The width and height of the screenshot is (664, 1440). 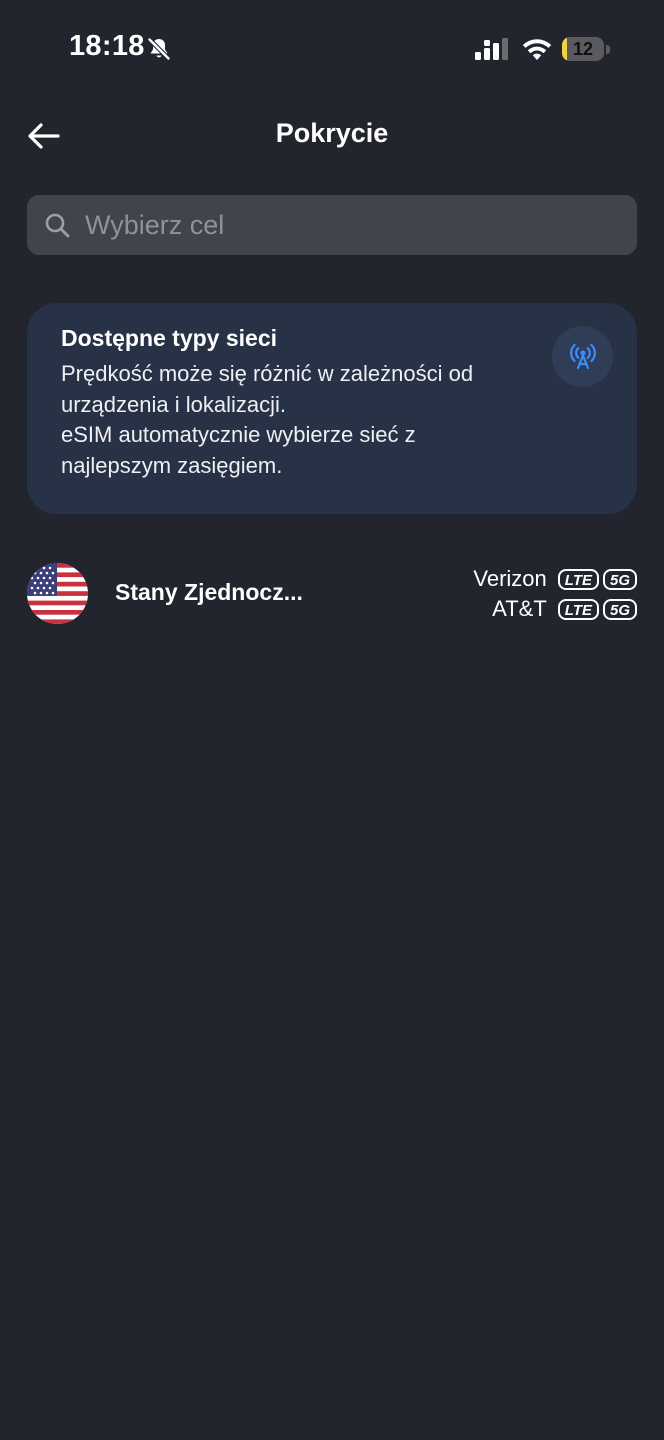 I want to click on antenna-icon, so click(x=582, y=356).